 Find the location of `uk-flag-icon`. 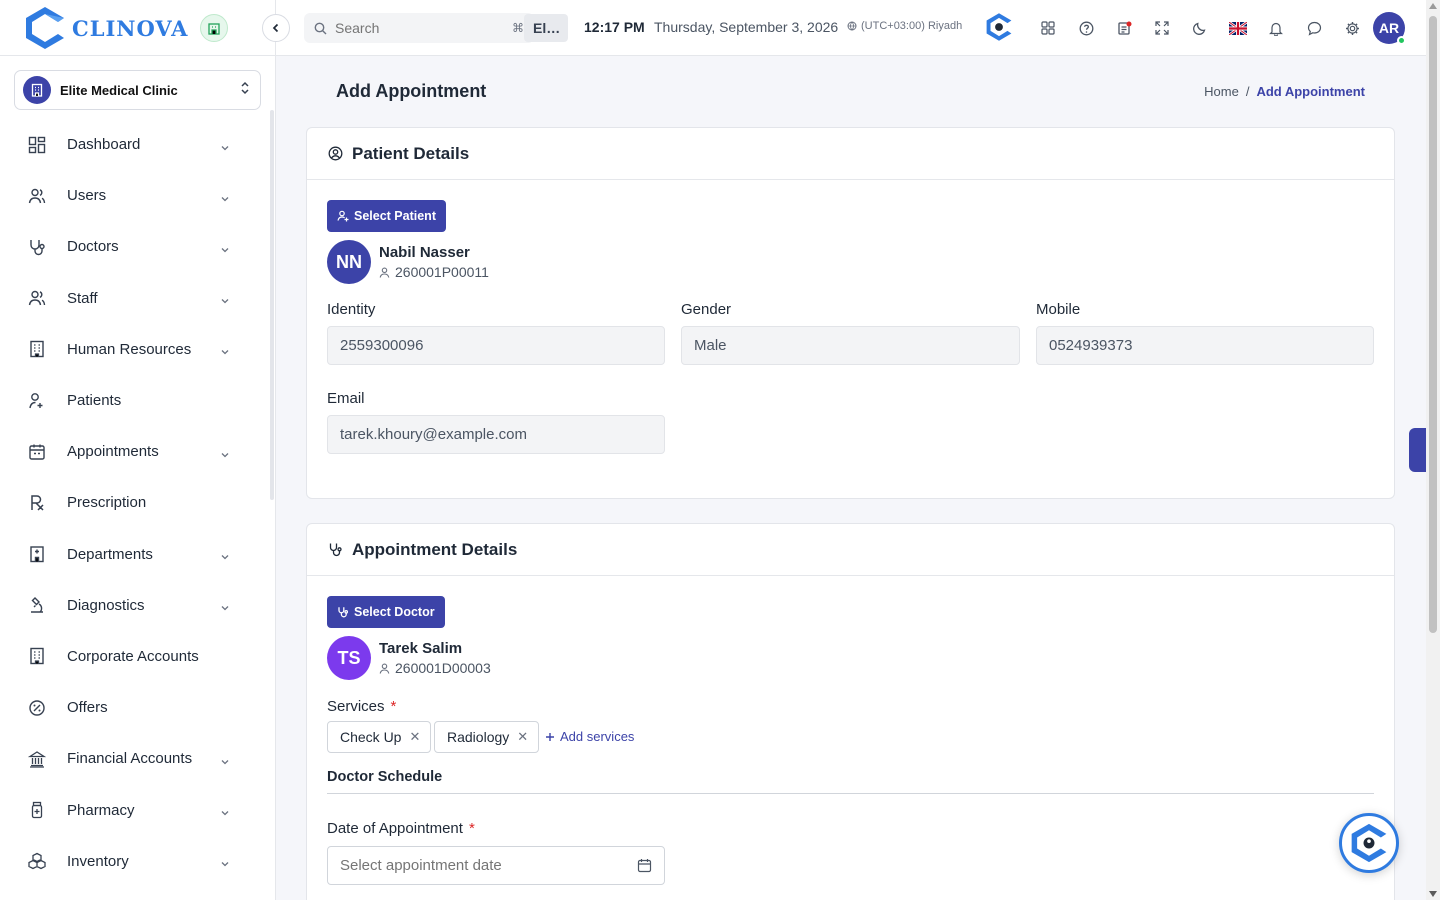

uk-flag-icon is located at coordinates (1238, 28).